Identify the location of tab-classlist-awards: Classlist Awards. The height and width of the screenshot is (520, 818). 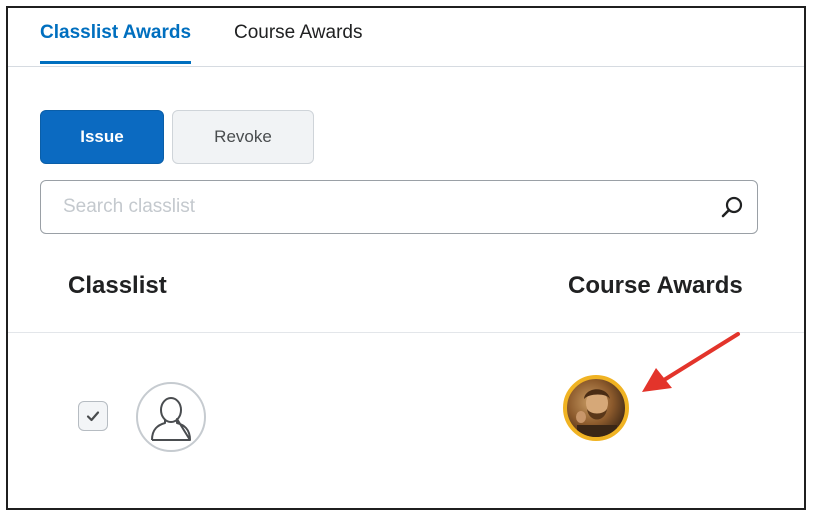
(116, 43).